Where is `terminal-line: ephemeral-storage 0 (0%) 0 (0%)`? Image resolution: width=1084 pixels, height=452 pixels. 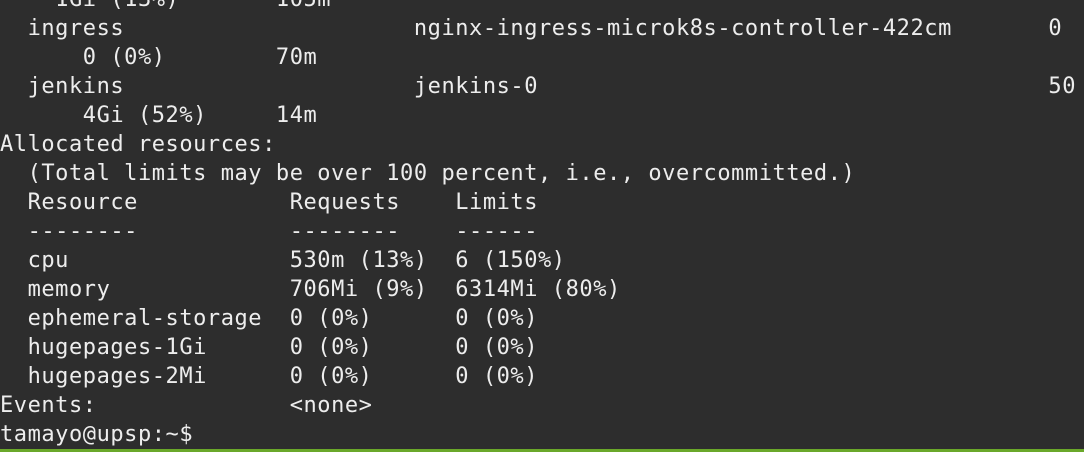 terminal-line: ephemeral-storage 0 (0%) 0 (0%) is located at coordinates (269, 318).